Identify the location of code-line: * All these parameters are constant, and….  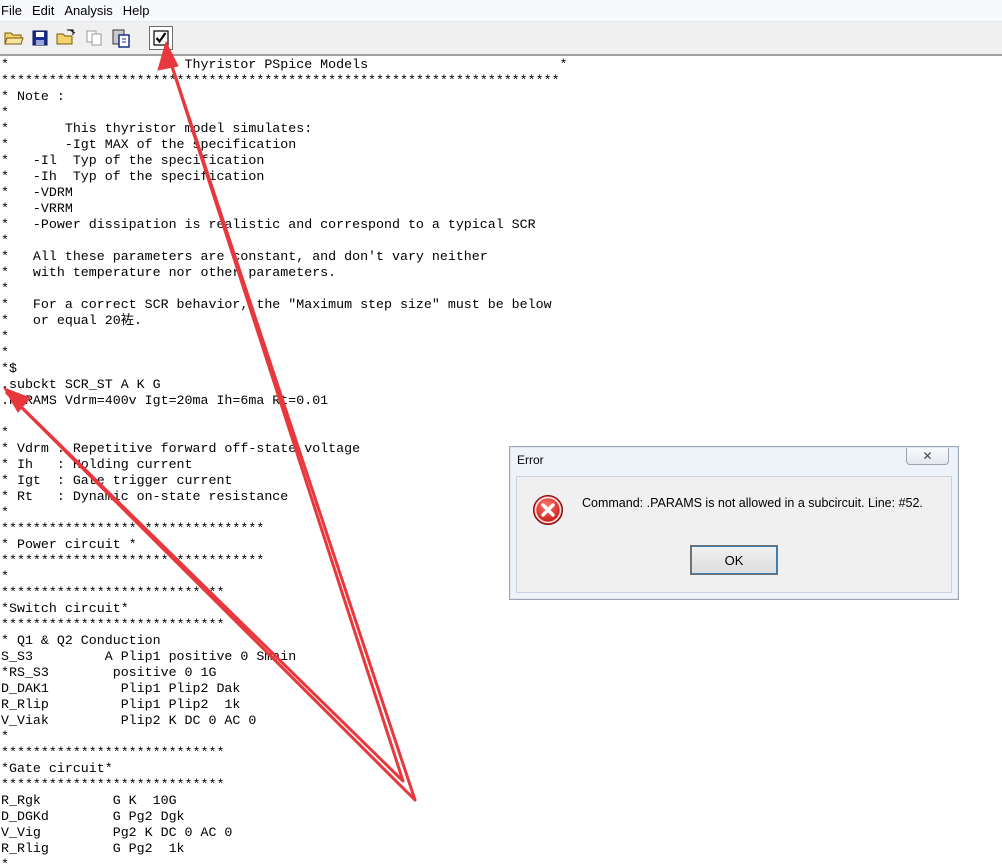
(244, 256).